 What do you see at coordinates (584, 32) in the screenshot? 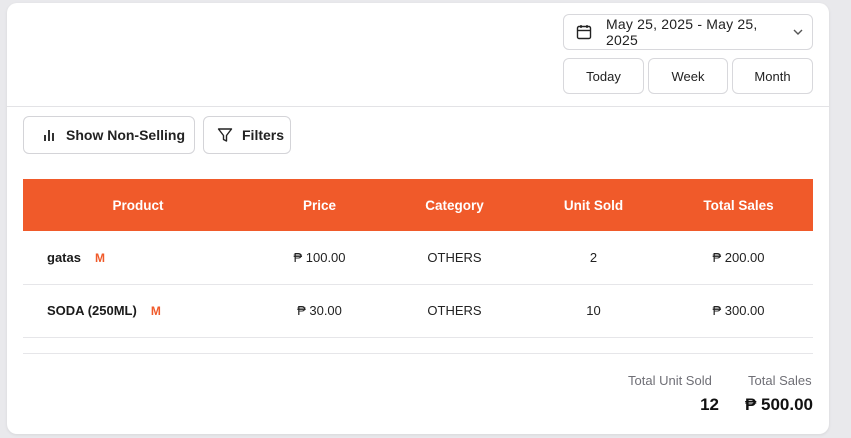
I see `calendar-icon` at bounding box center [584, 32].